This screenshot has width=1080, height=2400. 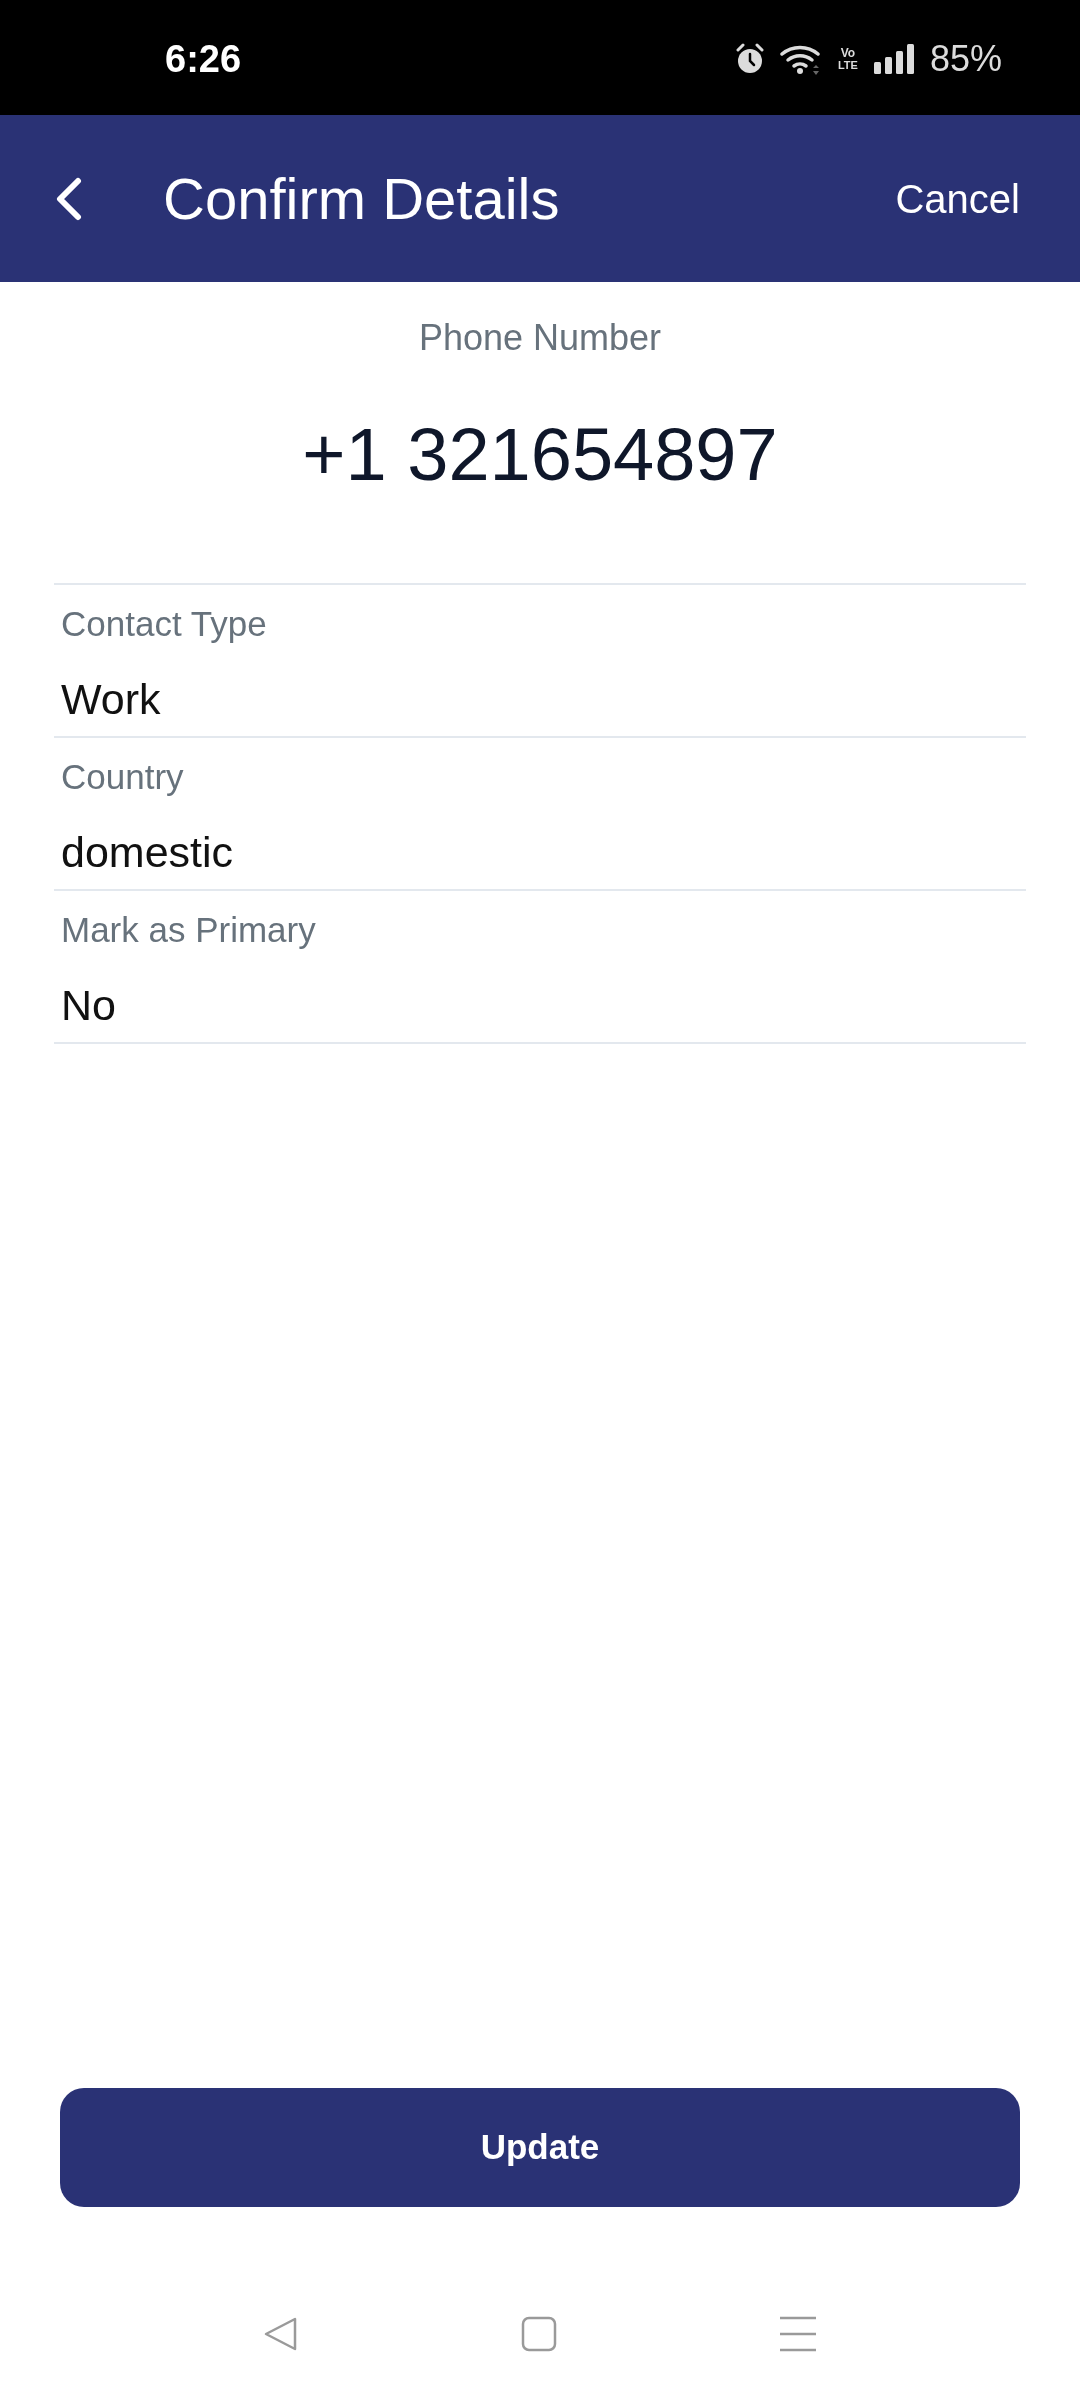 I want to click on volte-label: Vo LTE, so click(x=847, y=58).